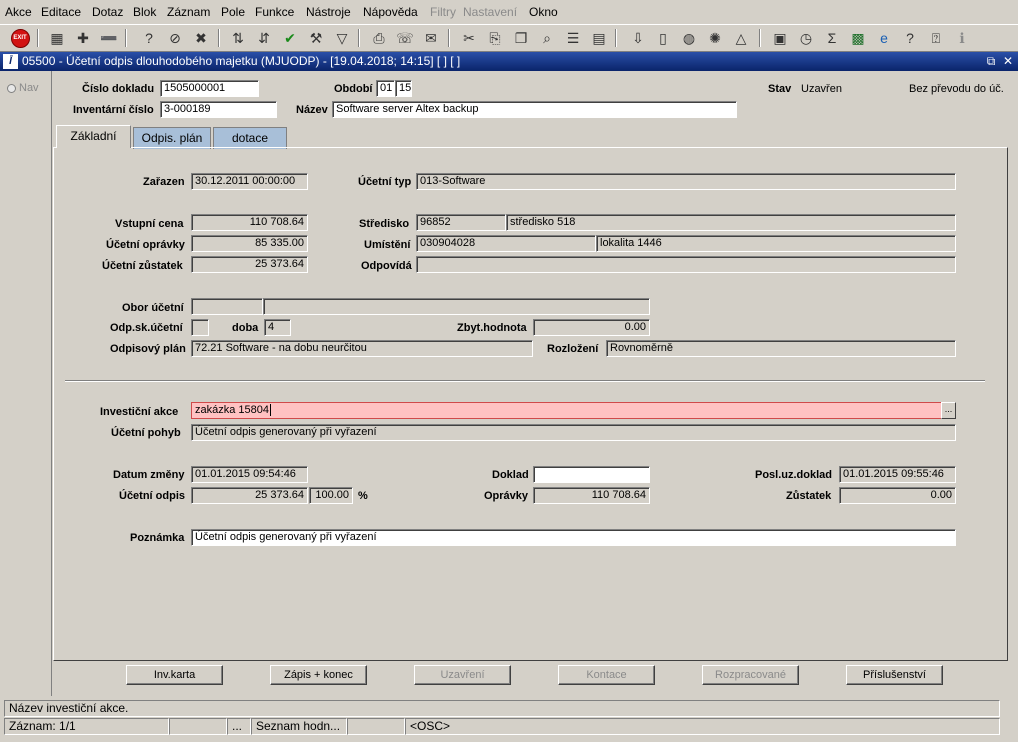  Describe the element at coordinates (443, 12) in the screenshot. I see `menu-filtry: Filtry` at that location.